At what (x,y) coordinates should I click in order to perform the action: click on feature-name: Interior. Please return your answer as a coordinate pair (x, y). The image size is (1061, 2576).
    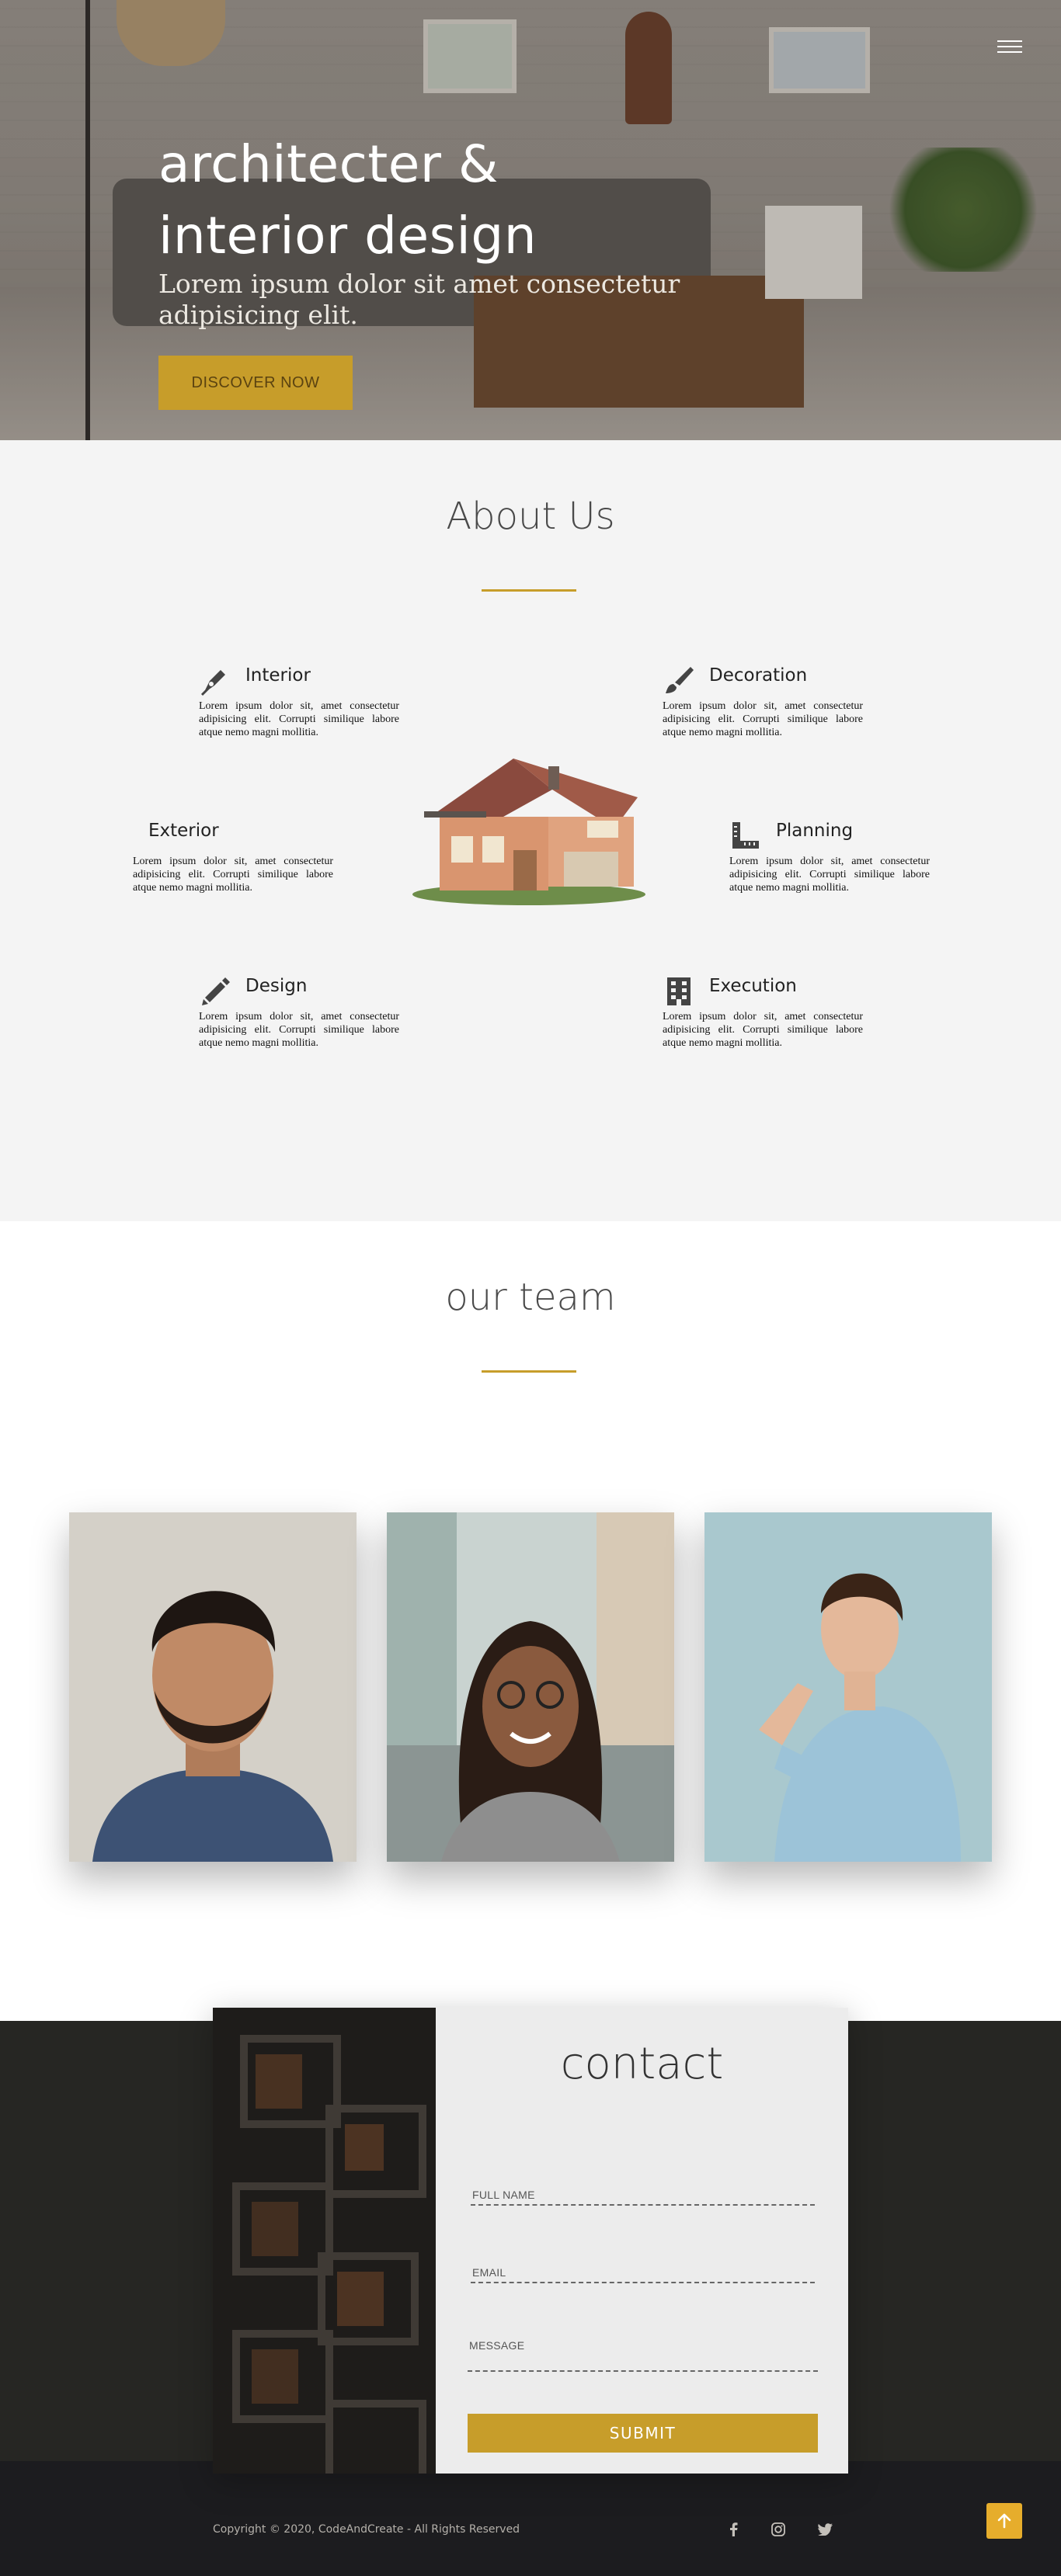
    Looking at the image, I should click on (278, 675).